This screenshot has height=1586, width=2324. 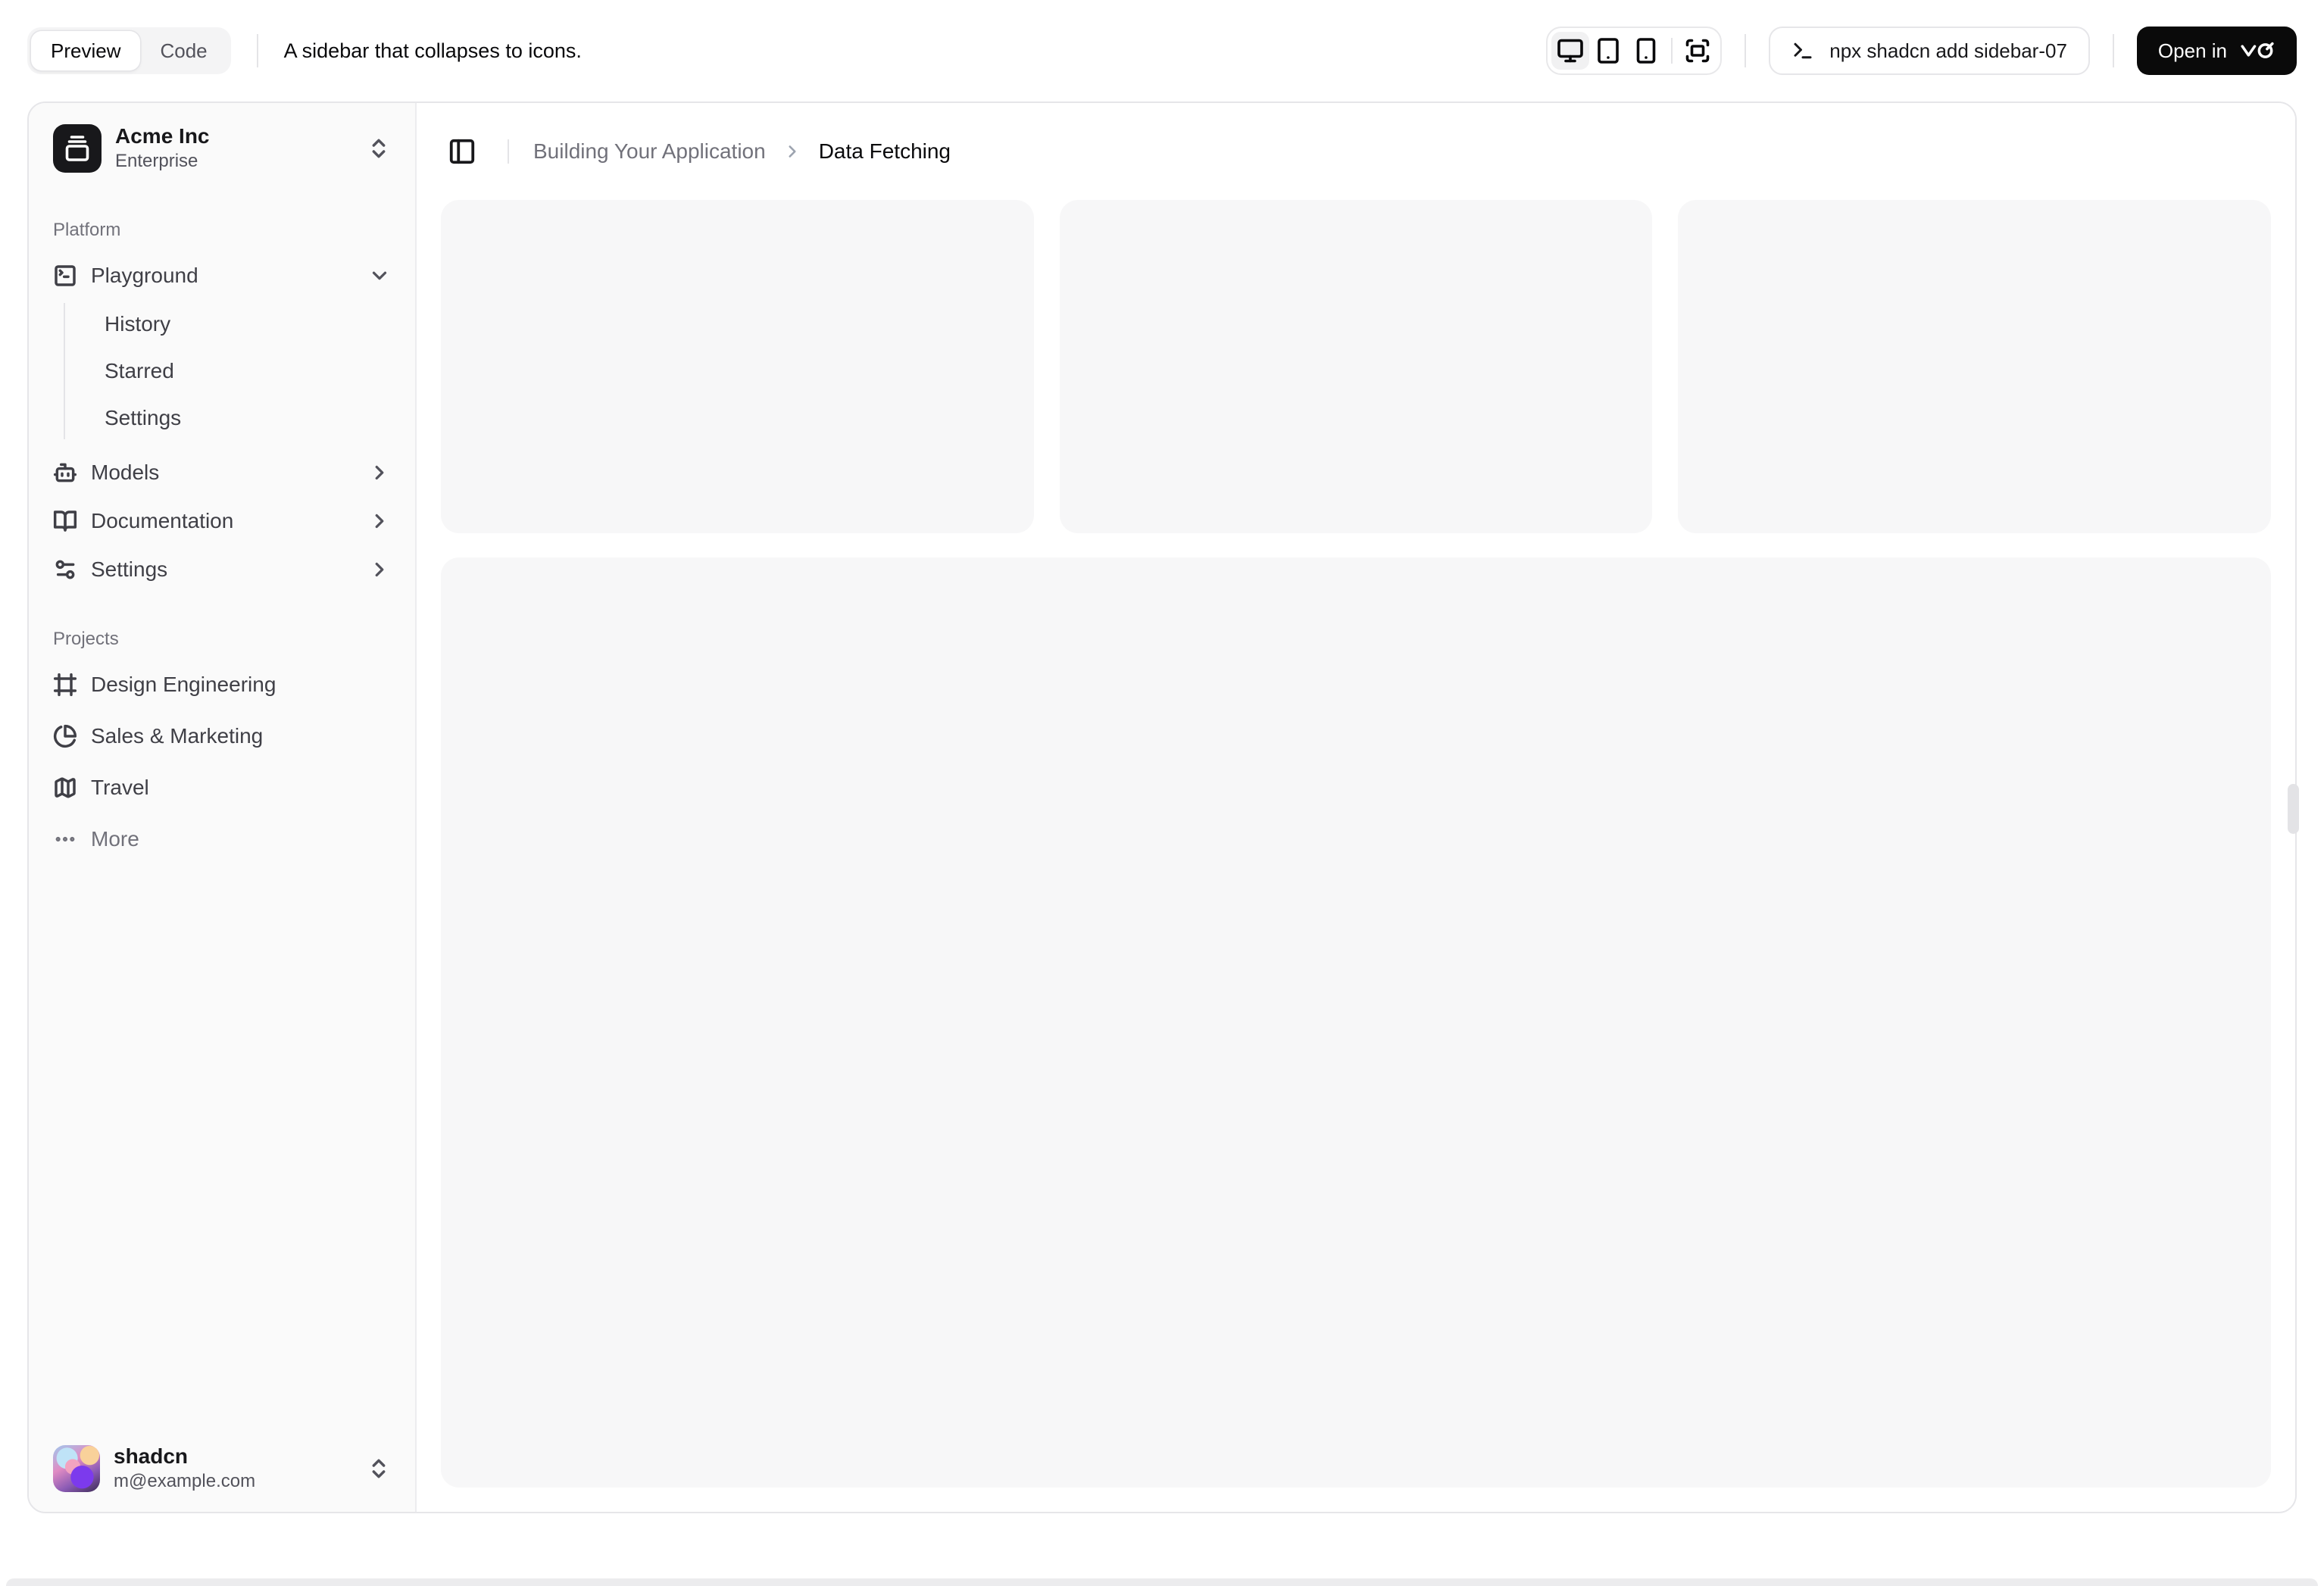 What do you see at coordinates (222, 148) in the screenshot?
I see `team-switcher: Acme Inc Enterprise` at bounding box center [222, 148].